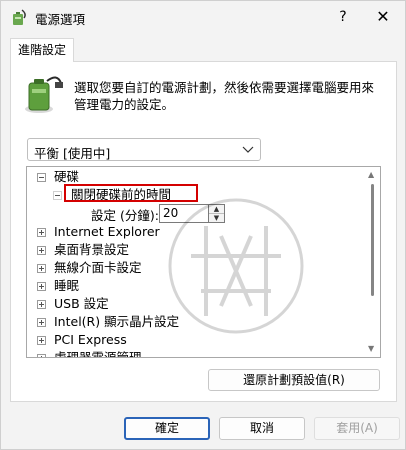  I want to click on scroll-up-icon: ▲, so click(371, 174).